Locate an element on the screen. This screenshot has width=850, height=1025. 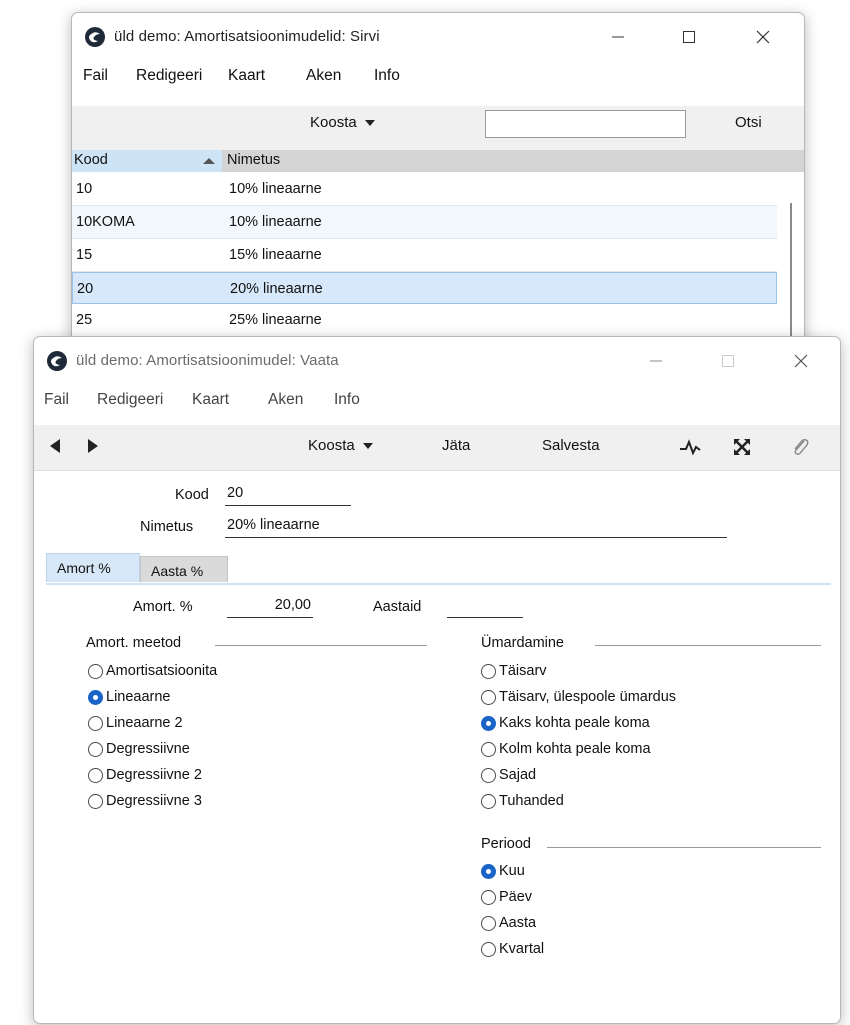
vertical-scrollbar is located at coordinates (791, 278).